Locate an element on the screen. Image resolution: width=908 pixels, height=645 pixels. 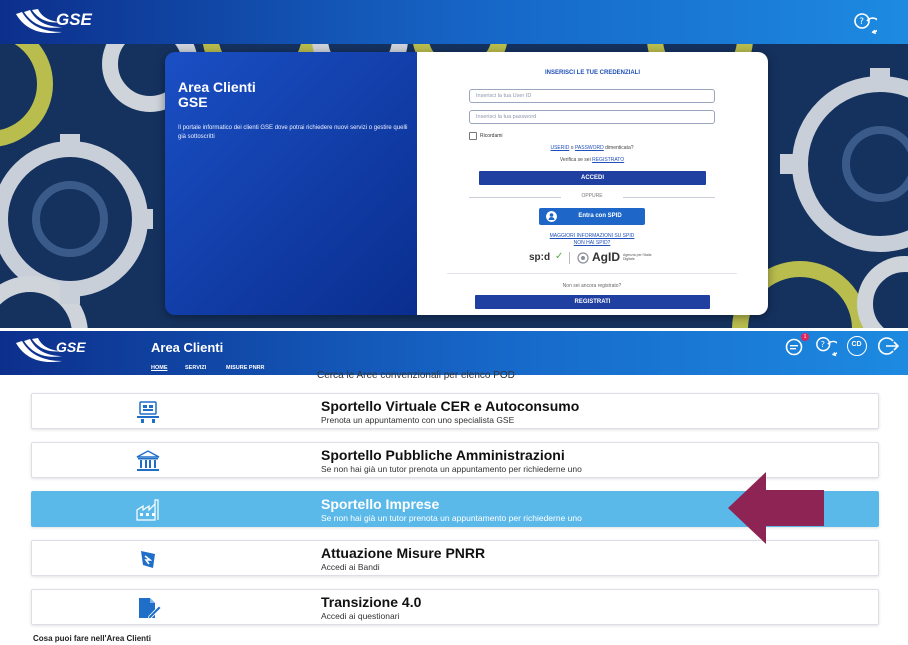
forgot-password-link: PASSWORD is located at coordinates (589, 148).